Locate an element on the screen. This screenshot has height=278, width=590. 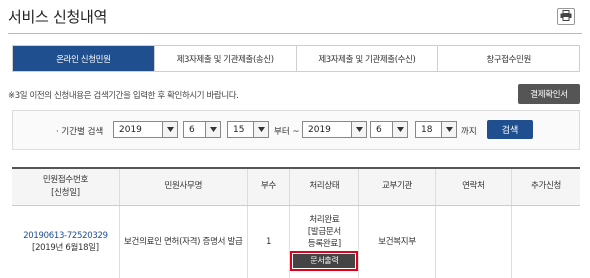
from-suffix-label: 부터 ~ is located at coordinates (287, 132).